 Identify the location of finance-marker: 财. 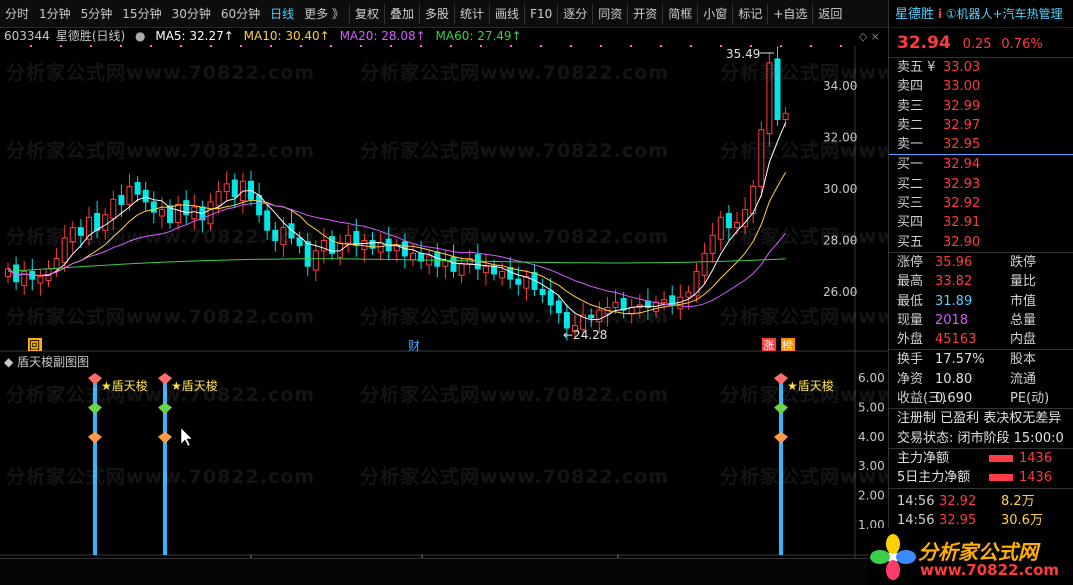
(414, 346).